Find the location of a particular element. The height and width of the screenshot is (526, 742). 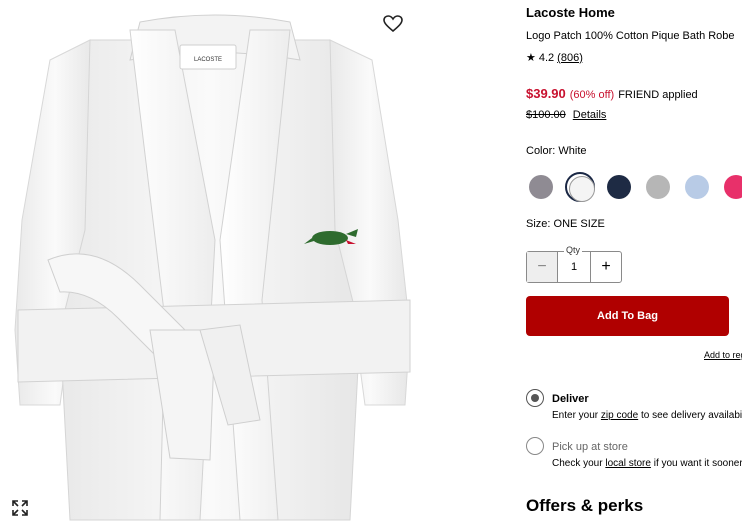

color-swatch-white is located at coordinates (580, 187).